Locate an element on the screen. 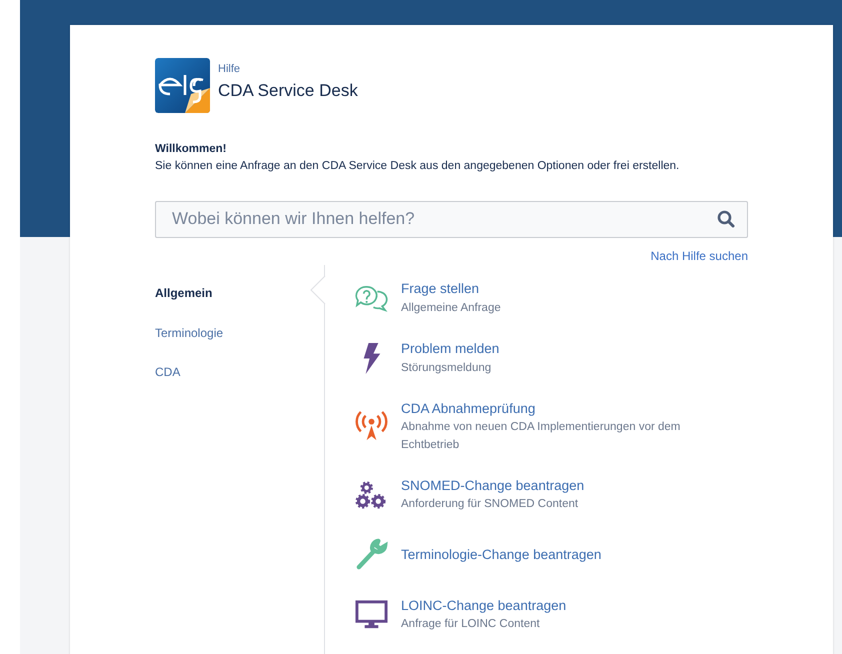 Image resolution: width=842 pixels, height=654 pixels. category-link: CDA is located at coordinates (167, 372).